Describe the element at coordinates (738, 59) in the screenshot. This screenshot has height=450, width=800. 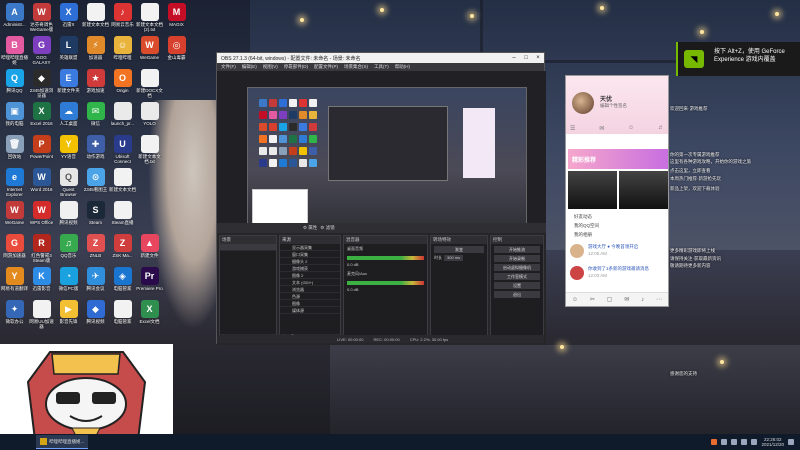
I see `geforce-notification: ◥ 按下 Alt+Z，使用 GeForce Experience 游戏内覆盖` at that location.